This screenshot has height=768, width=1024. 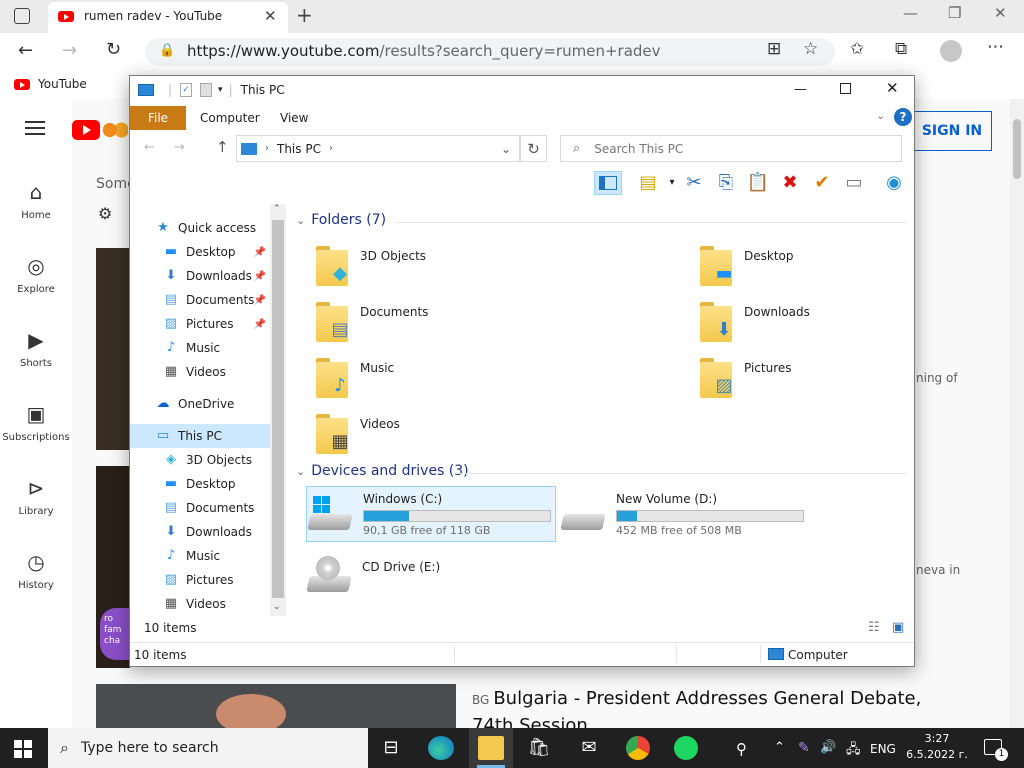 I want to click on nav-scrollbar: ⌃ ⌄, so click(x=278, y=410).